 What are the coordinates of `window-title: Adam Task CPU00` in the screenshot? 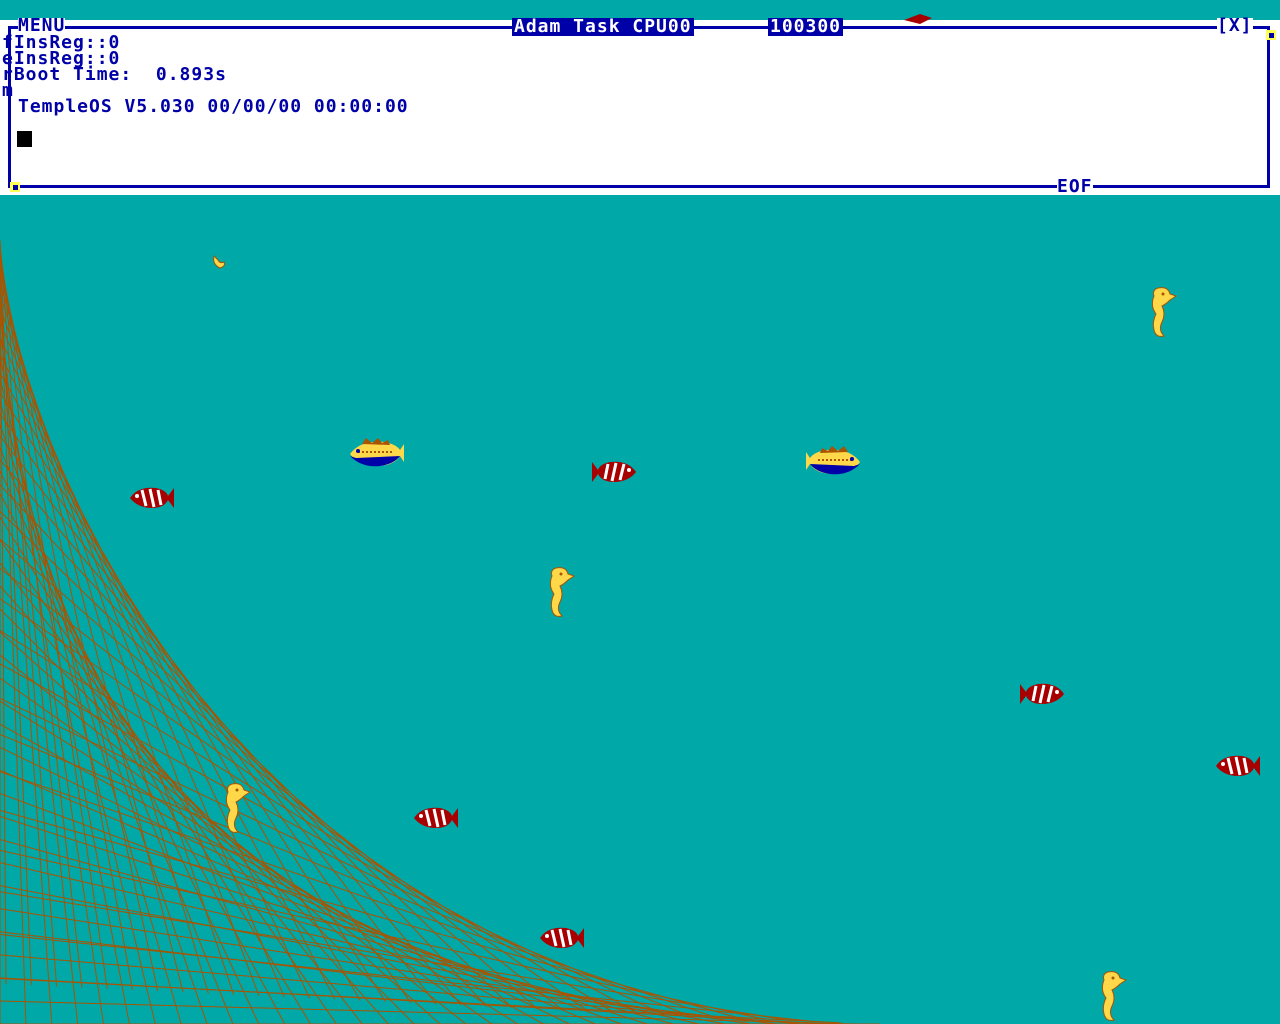 It's located at (603, 27).